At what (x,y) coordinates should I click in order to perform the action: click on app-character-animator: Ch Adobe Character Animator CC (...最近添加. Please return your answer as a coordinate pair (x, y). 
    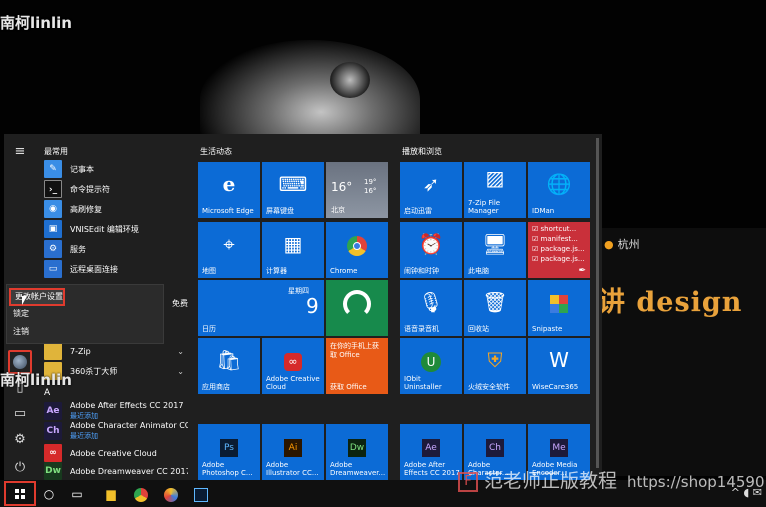
    Looking at the image, I should click on (116, 431).